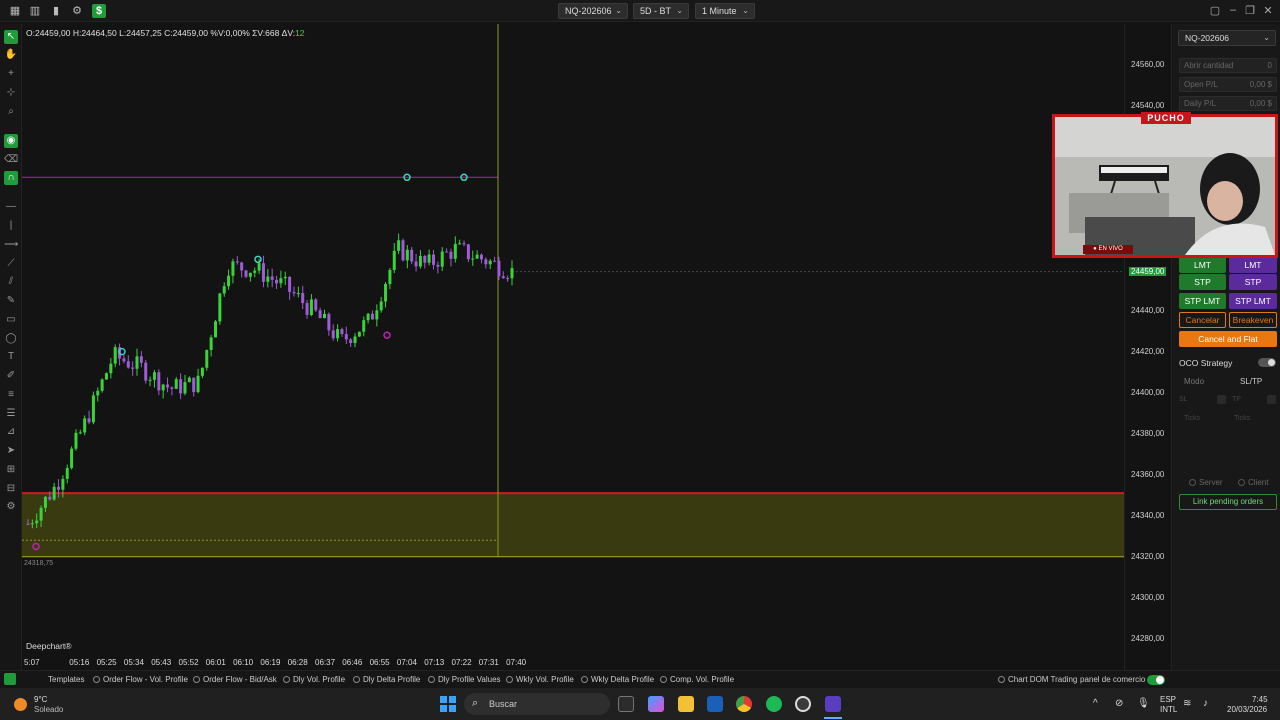  I want to click on weather-desc: Soleado, so click(49, 709).